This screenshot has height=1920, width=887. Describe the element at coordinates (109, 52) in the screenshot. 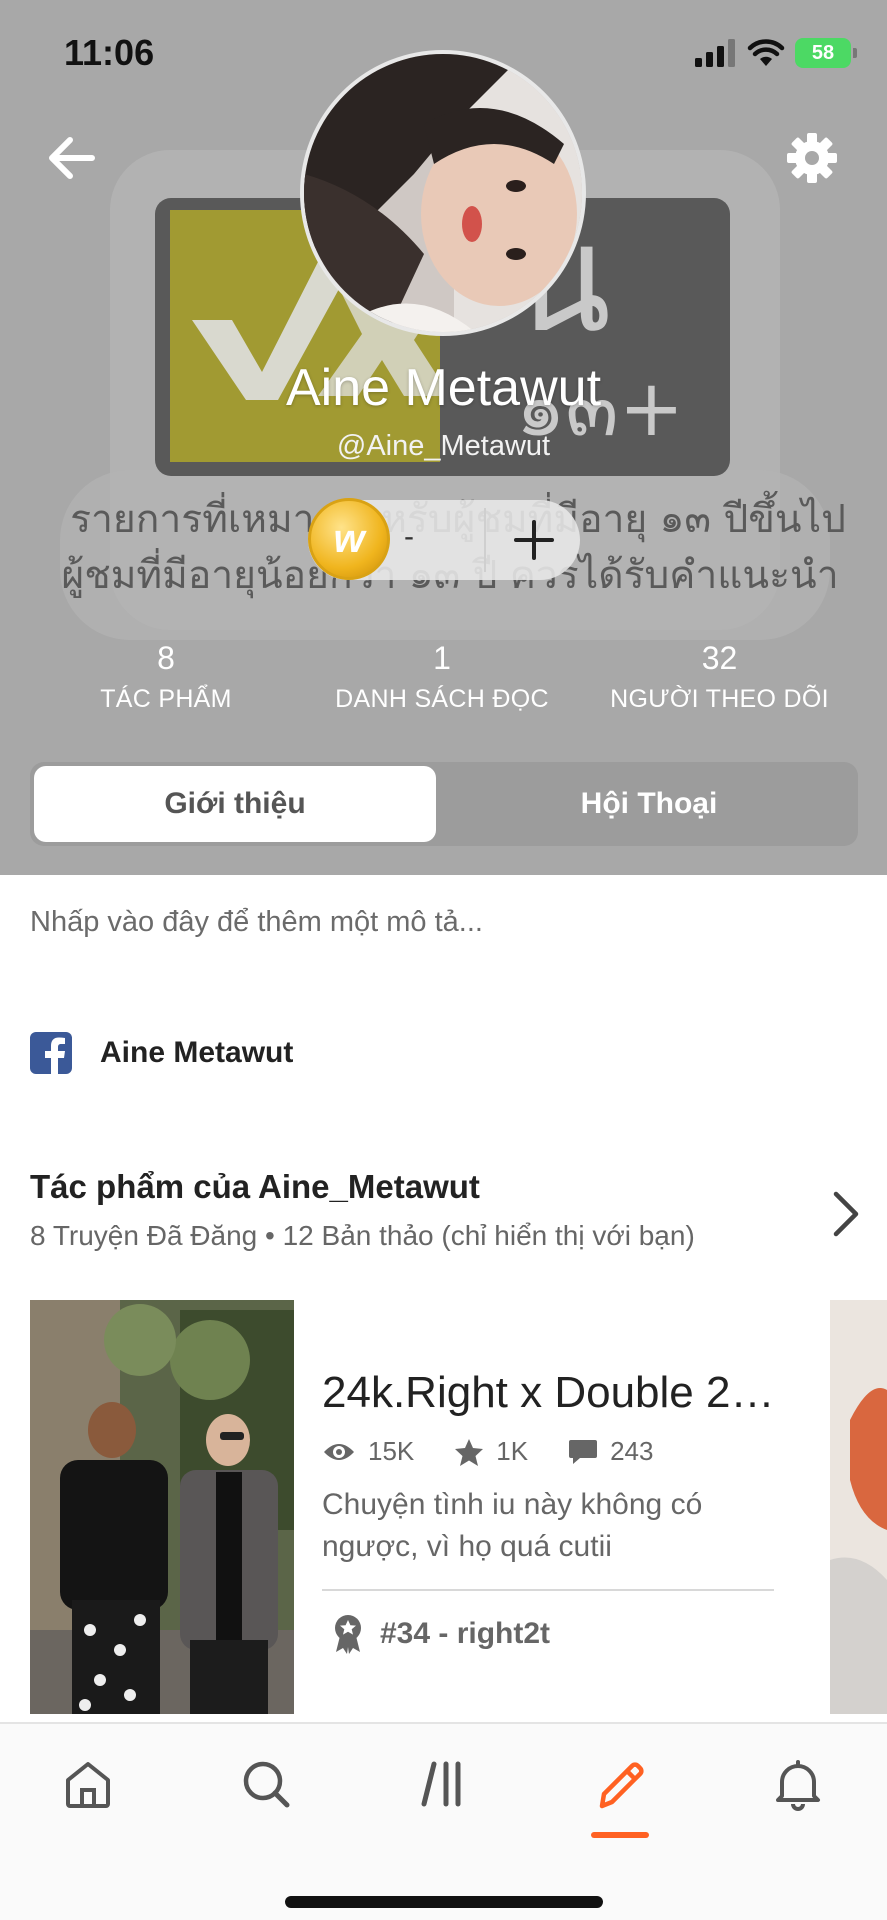

I see `status-time: 11:06` at that location.